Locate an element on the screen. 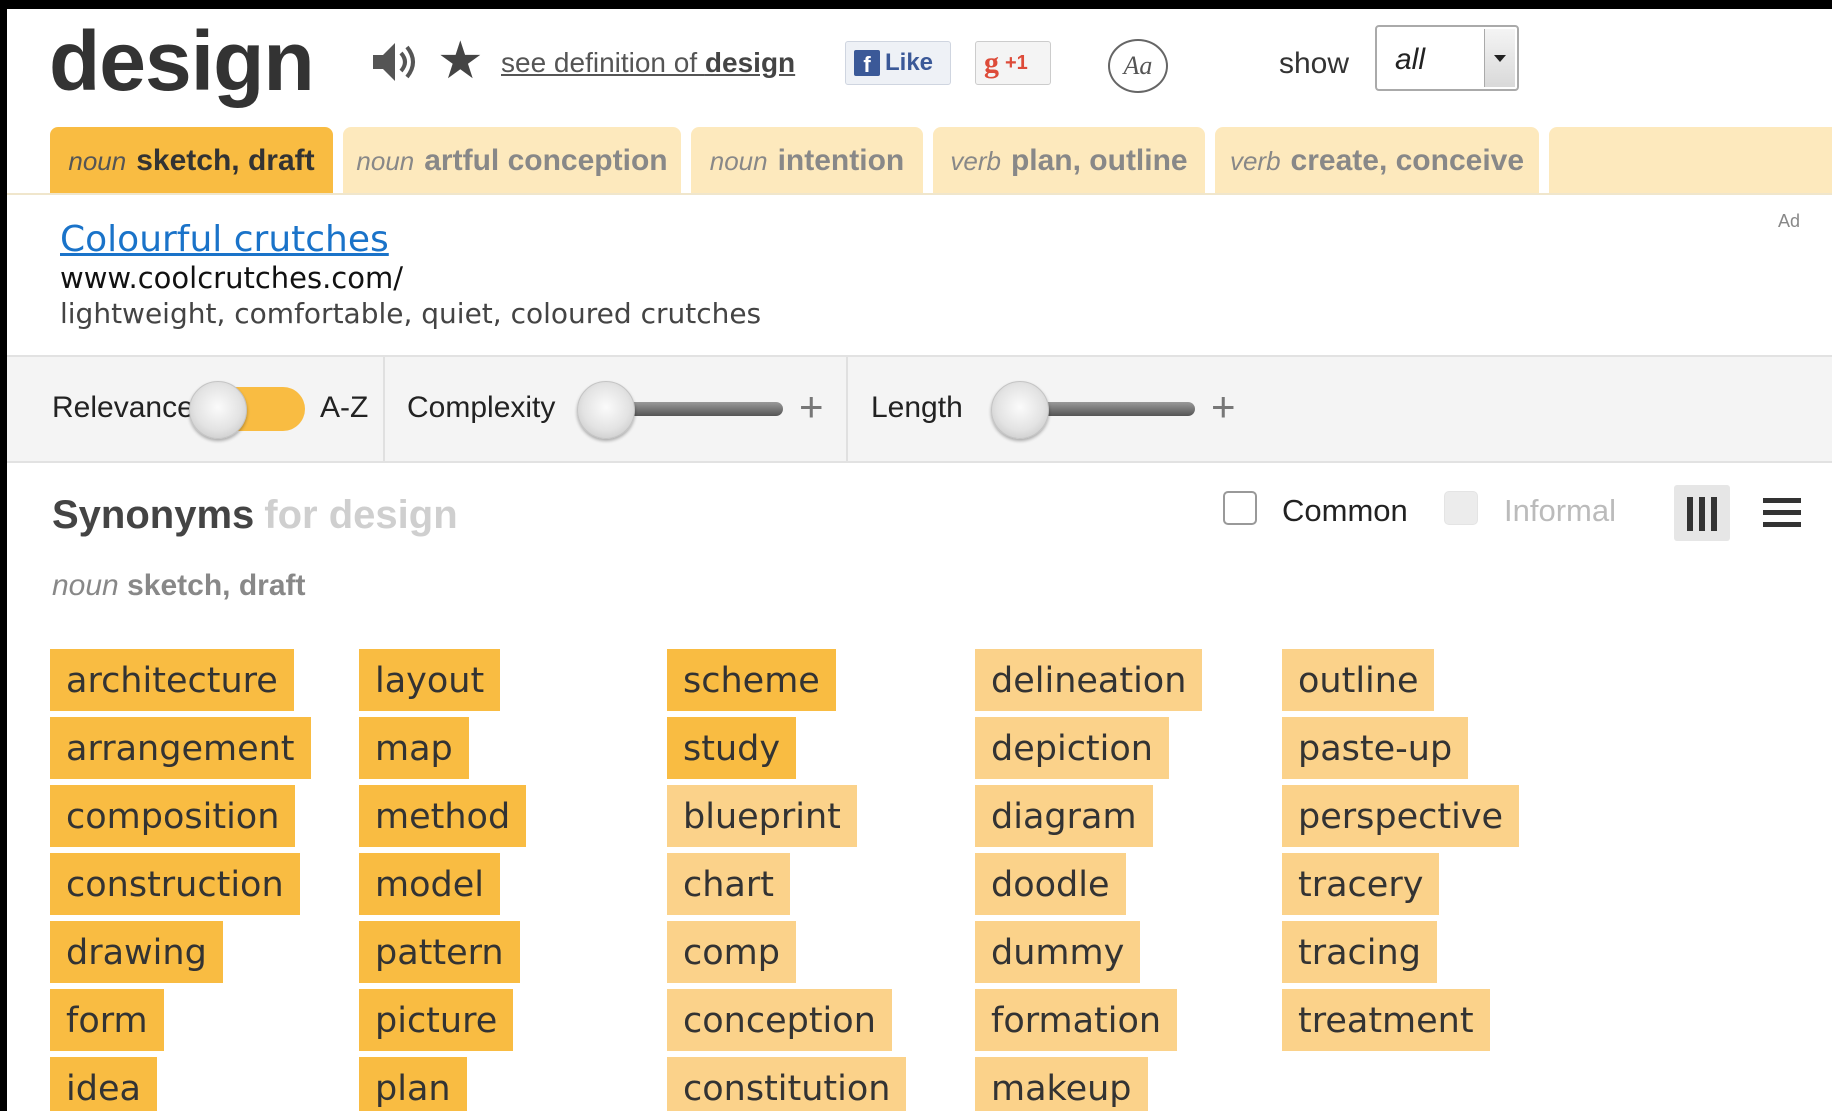 This screenshot has width=1832, height=1111. synonym-chip: tracery is located at coordinates (1361, 884).